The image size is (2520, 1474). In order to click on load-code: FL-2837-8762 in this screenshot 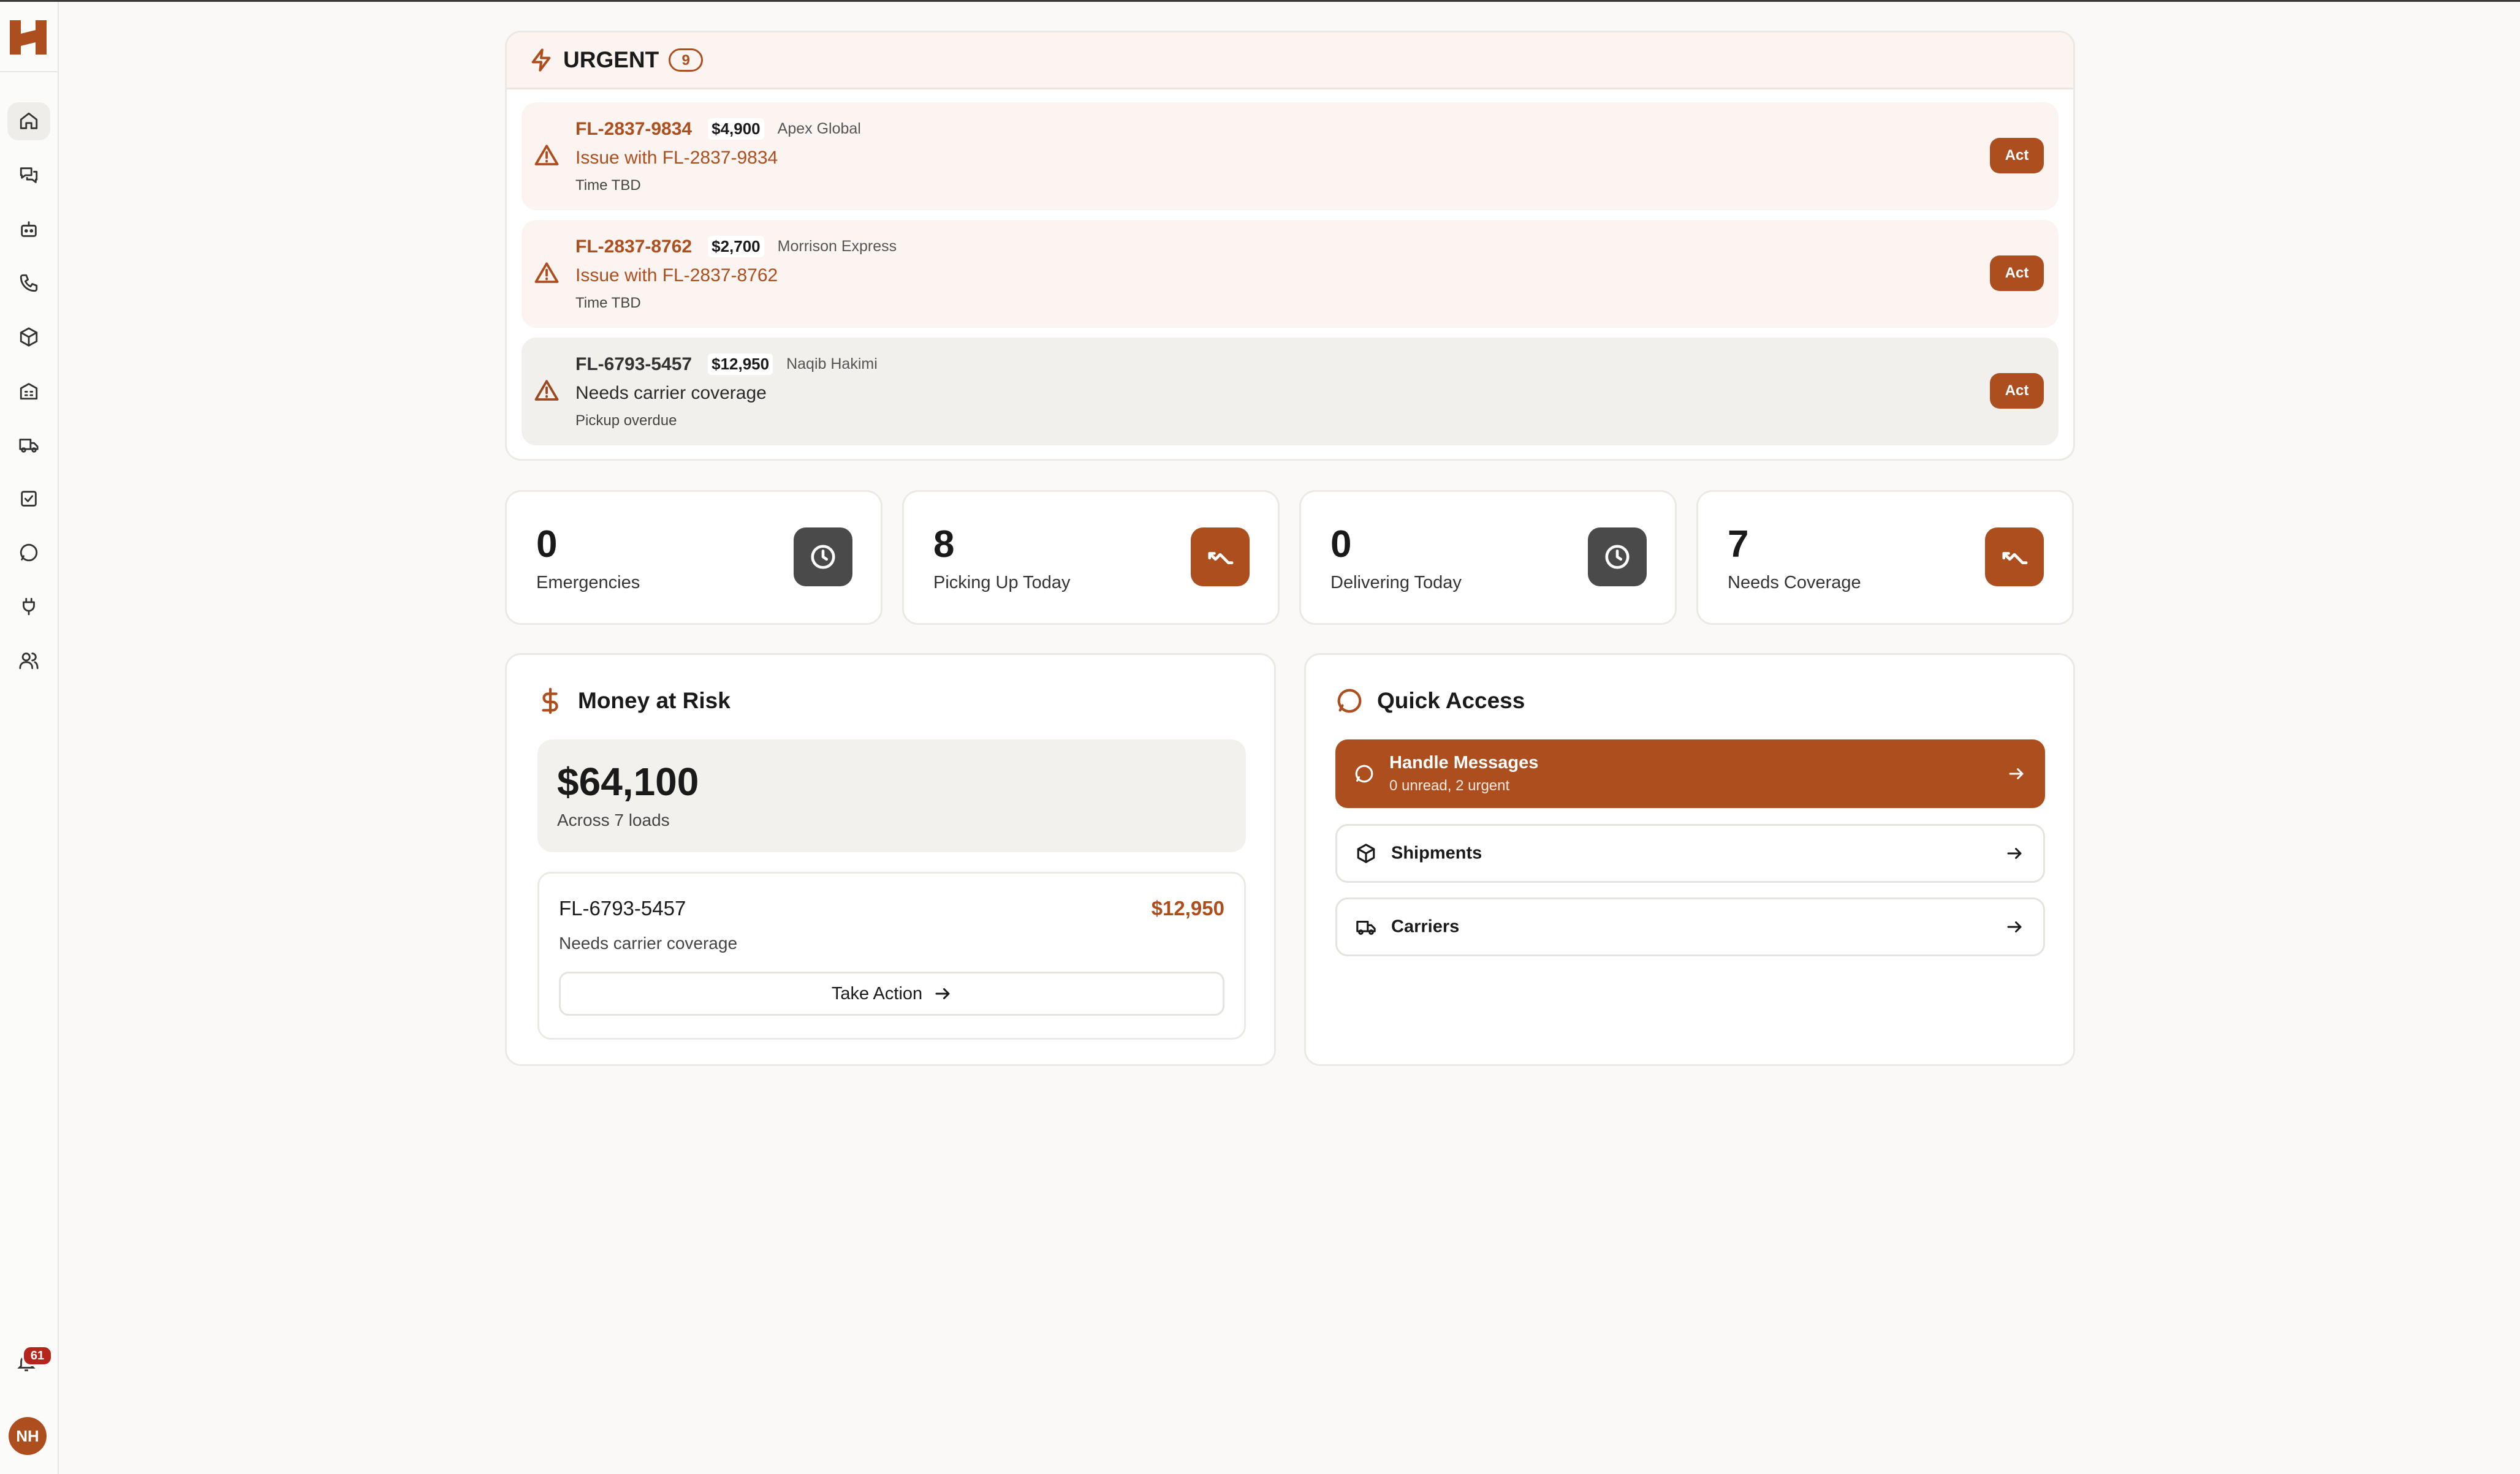, I will do `click(633, 246)`.